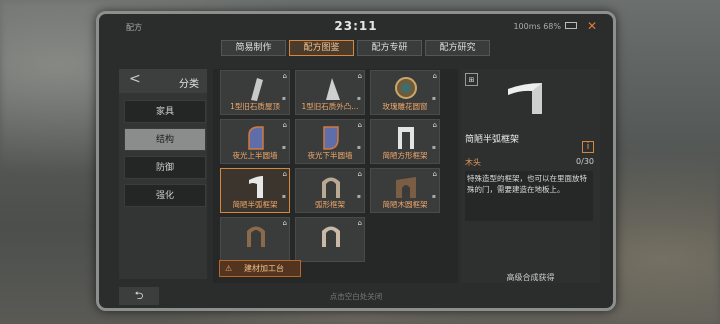 This screenshot has height=324, width=720. Describe the element at coordinates (473, 162) in the screenshot. I see `material-name: 木头` at that location.